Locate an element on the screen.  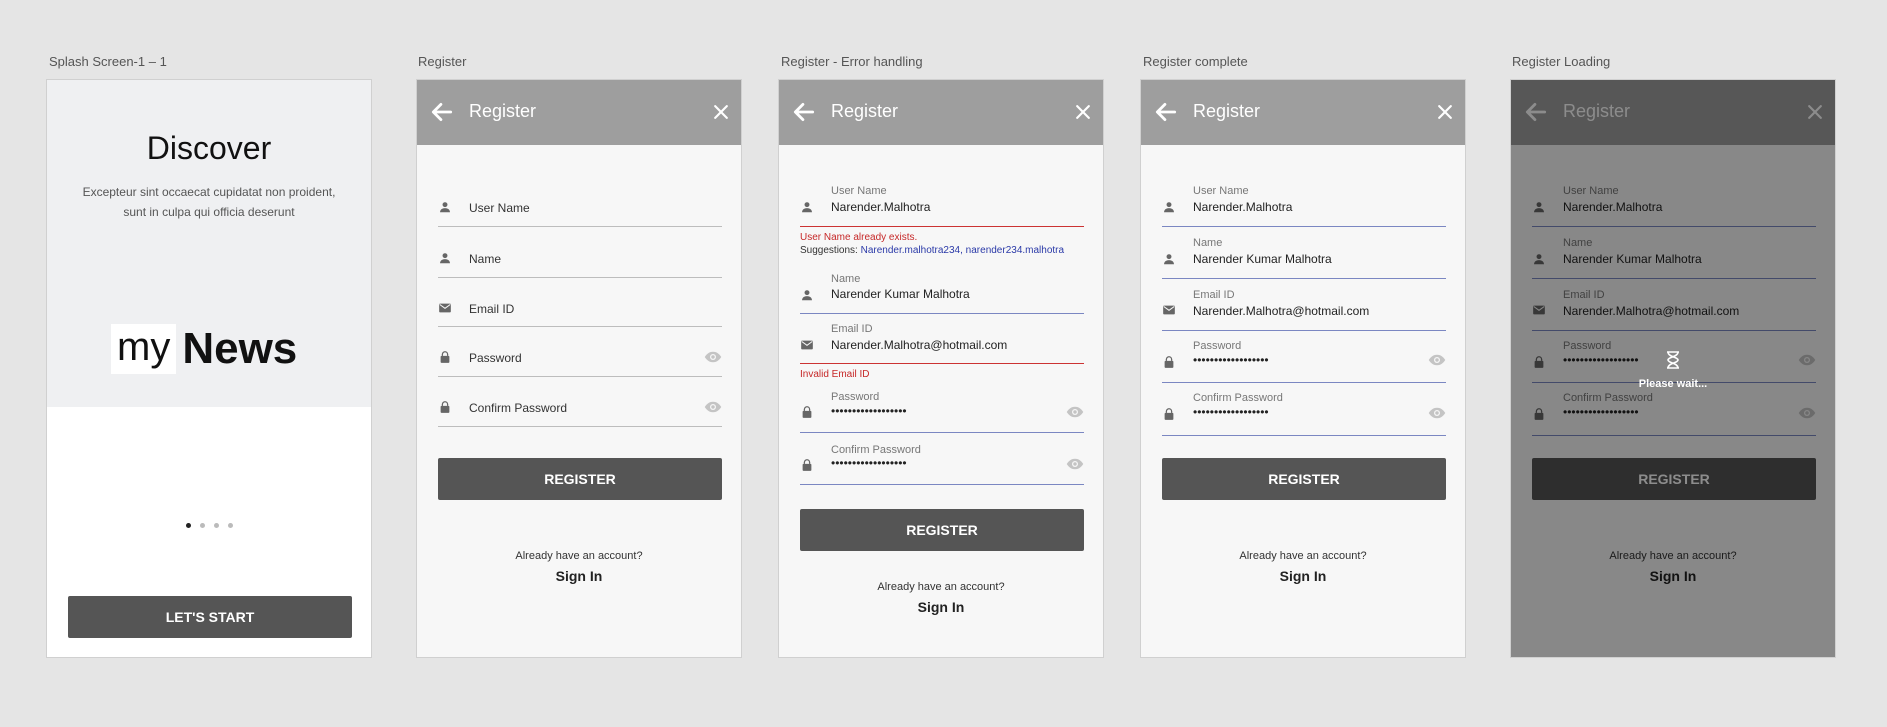
username-error: User Name already exists. is located at coordinates (859, 237).